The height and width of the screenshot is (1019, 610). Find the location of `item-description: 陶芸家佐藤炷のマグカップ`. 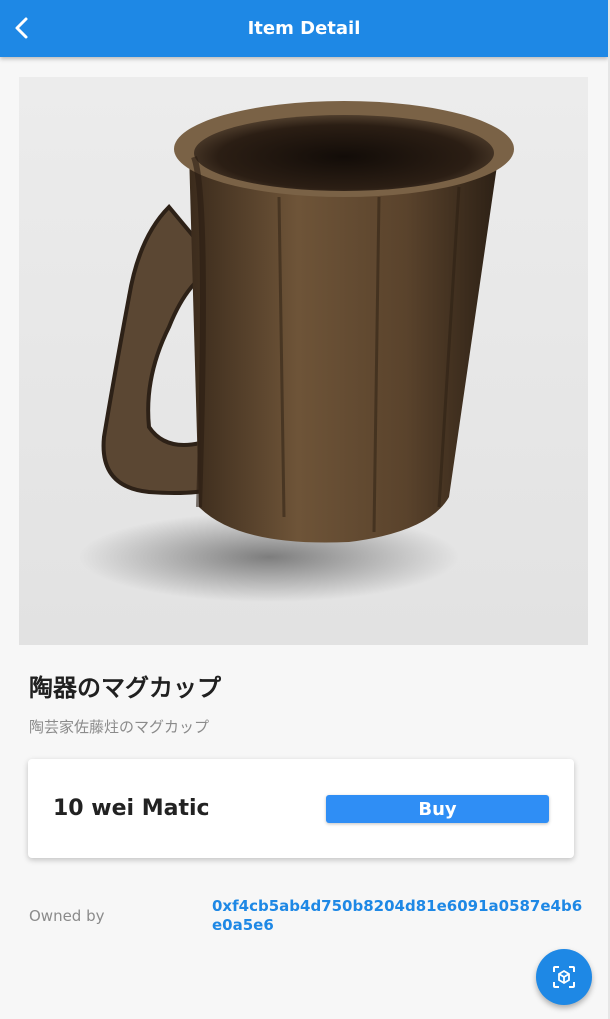

item-description: 陶芸家佐藤炷のマグカップ is located at coordinates (119, 727).